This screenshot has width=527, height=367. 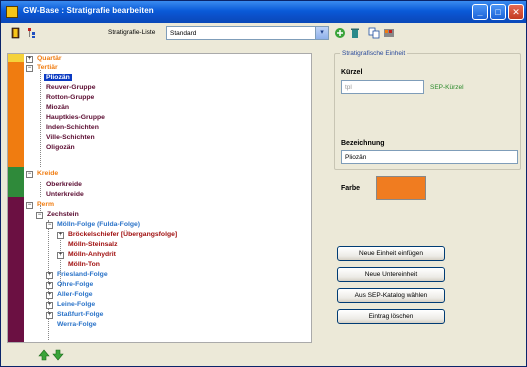 What do you see at coordinates (480, 12) in the screenshot?
I see `minimize-button: _` at bounding box center [480, 12].